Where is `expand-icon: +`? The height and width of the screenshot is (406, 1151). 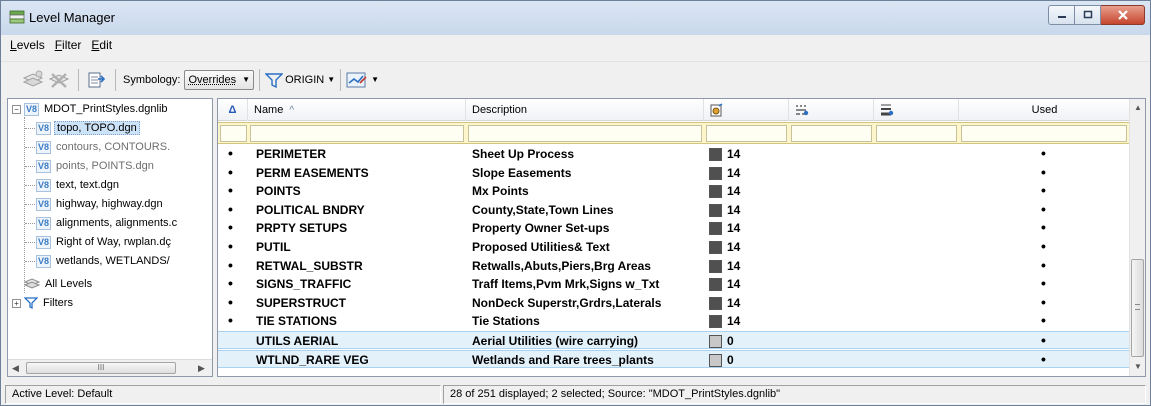
expand-icon: + is located at coordinates (16, 303).